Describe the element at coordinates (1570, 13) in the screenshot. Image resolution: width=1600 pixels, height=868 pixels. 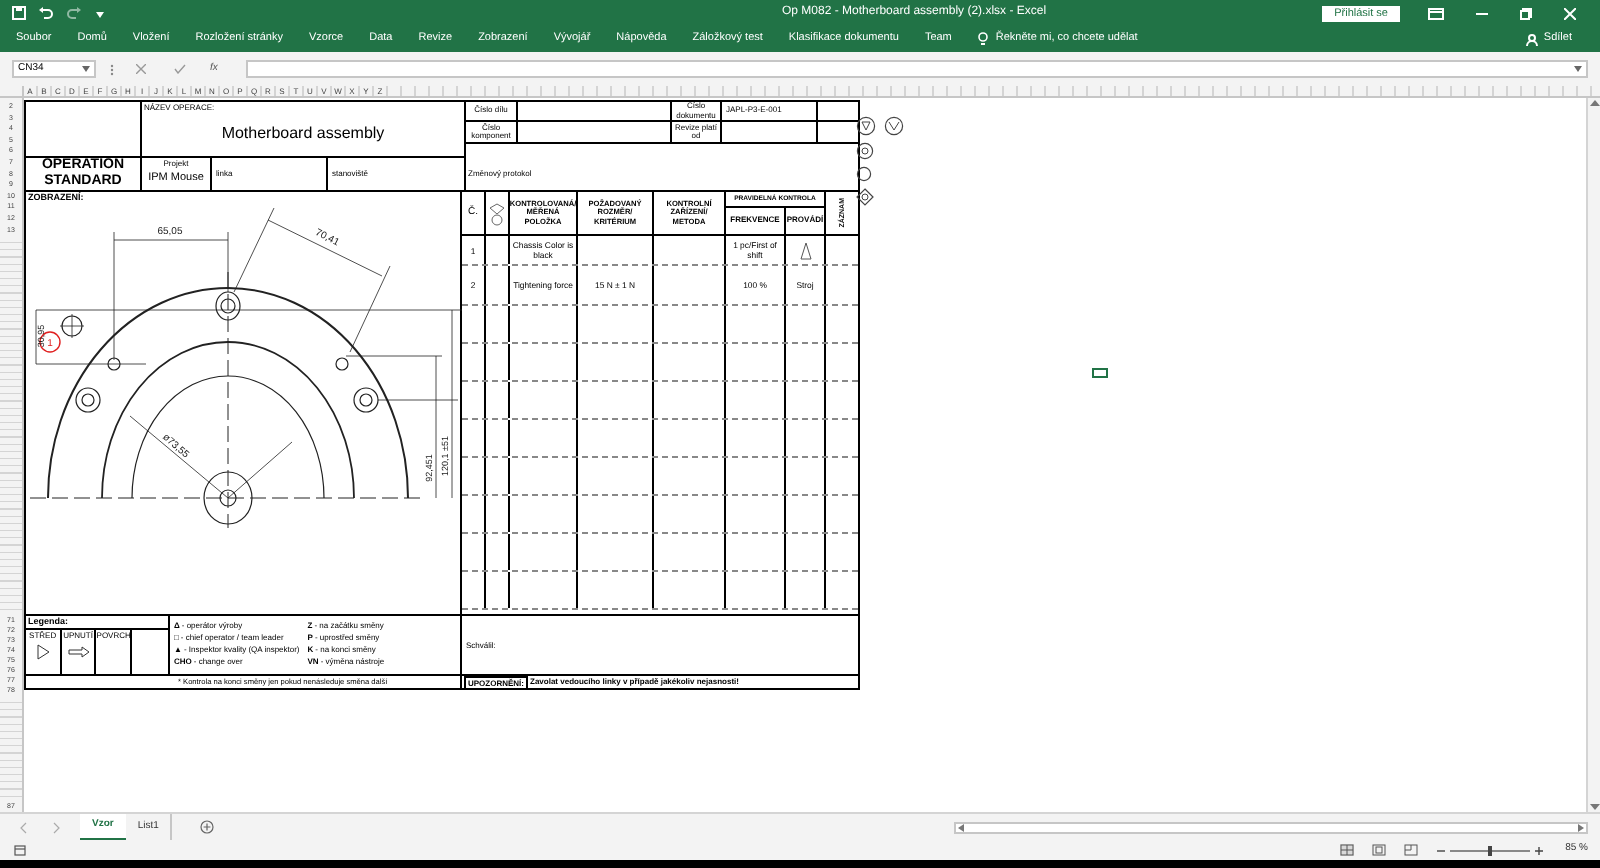
I see `close-icon` at that location.